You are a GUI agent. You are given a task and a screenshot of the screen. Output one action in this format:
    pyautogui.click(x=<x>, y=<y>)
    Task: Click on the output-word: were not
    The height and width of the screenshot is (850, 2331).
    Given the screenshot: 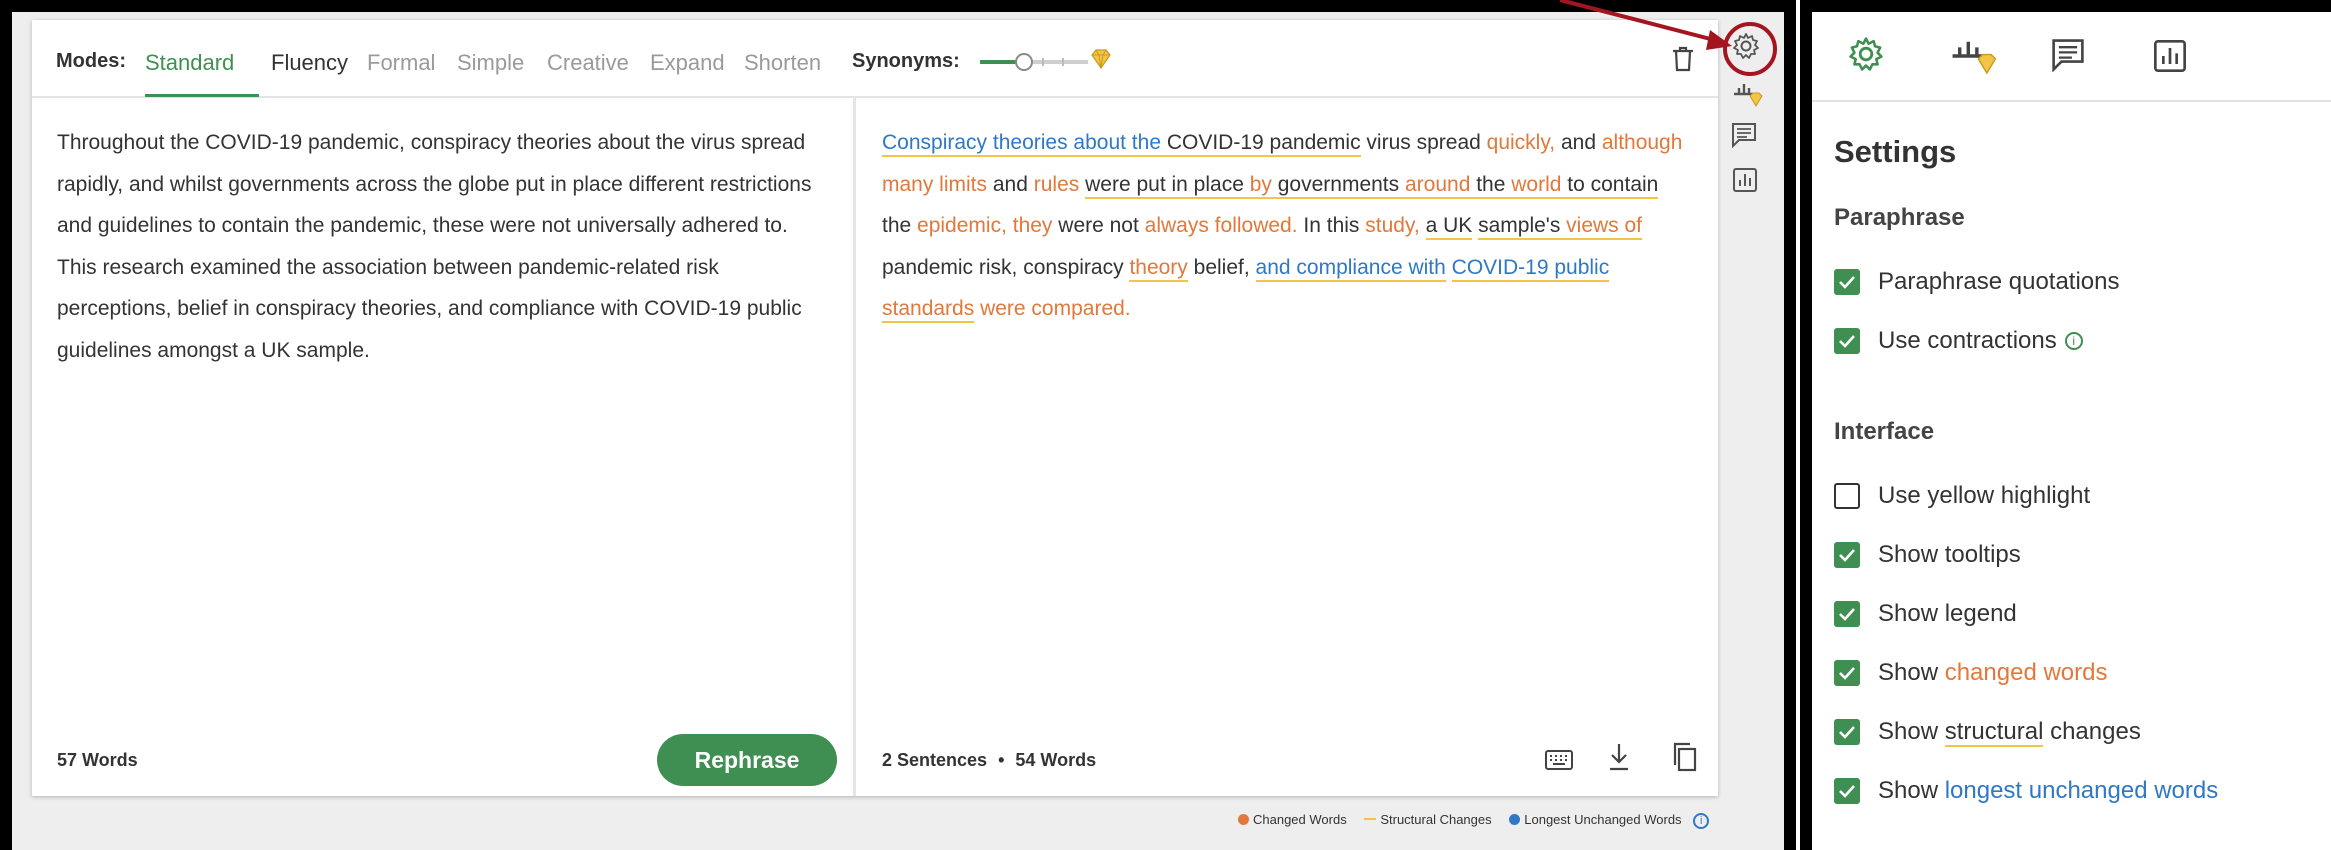 What is the action you would take?
    pyautogui.click(x=1098, y=225)
    